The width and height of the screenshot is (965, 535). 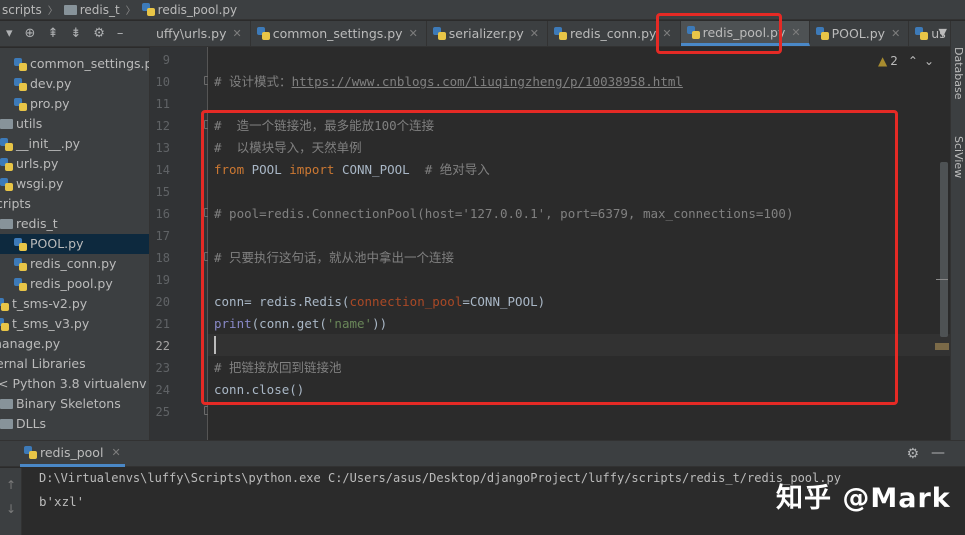 I want to click on settings-icon: ⚙, so click(x=99, y=33).